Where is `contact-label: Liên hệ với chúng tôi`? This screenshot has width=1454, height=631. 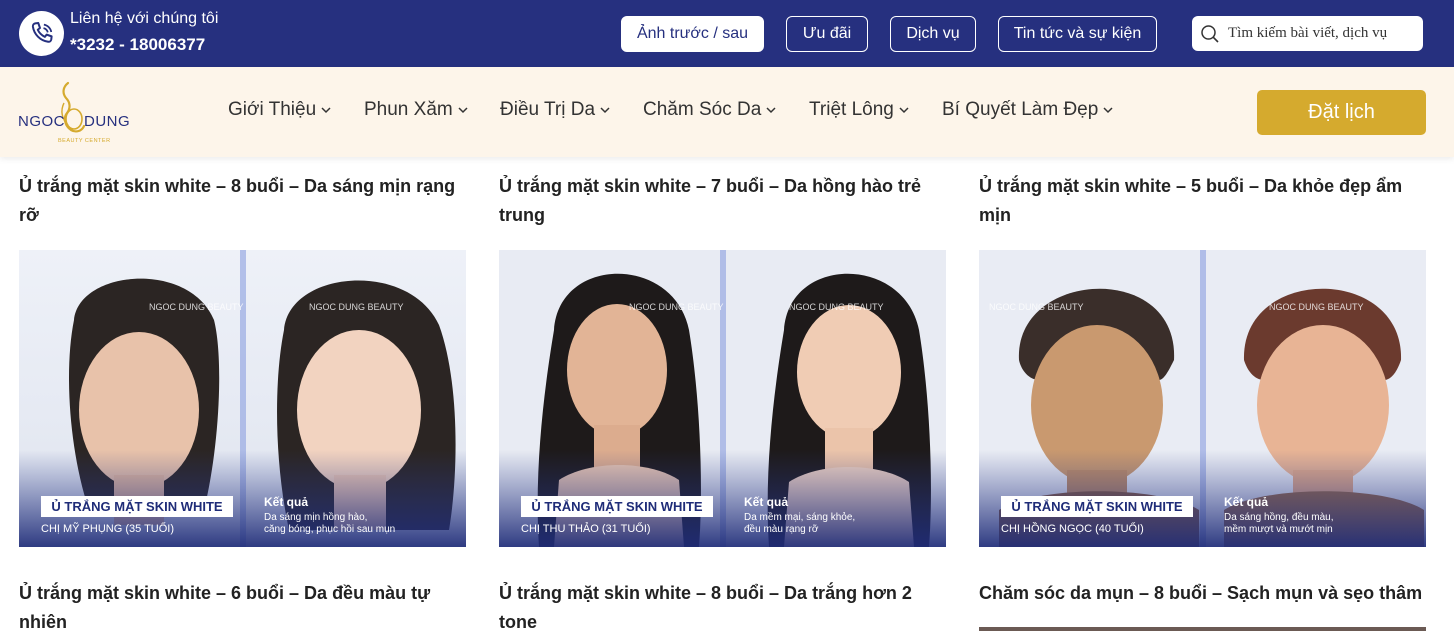 contact-label: Liên hệ với chúng tôi is located at coordinates (144, 18).